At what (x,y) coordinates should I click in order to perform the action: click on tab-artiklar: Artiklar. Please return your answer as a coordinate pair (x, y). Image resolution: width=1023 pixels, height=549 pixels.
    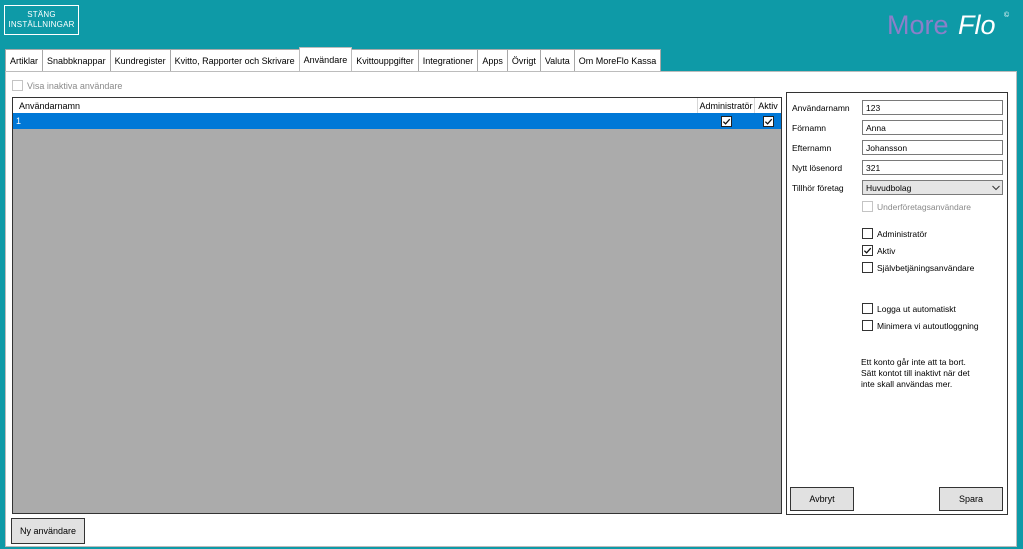
    Looking at the image, I should click on (24, 60).